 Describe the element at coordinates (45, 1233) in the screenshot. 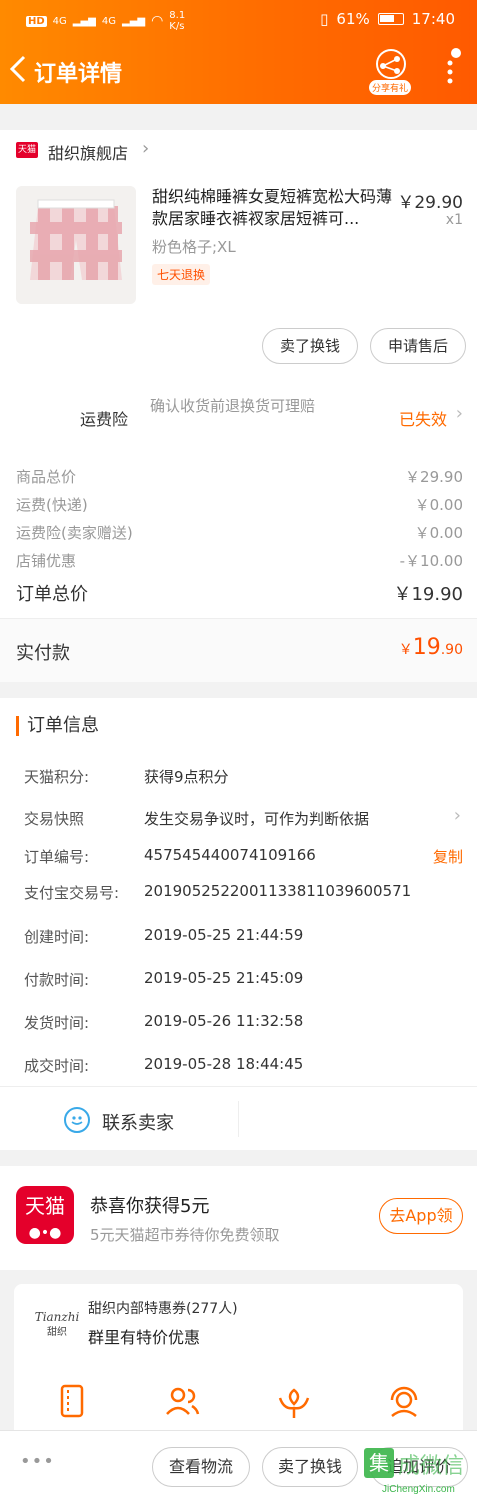

I see `tmall-face-icon: ●•●` at that location.